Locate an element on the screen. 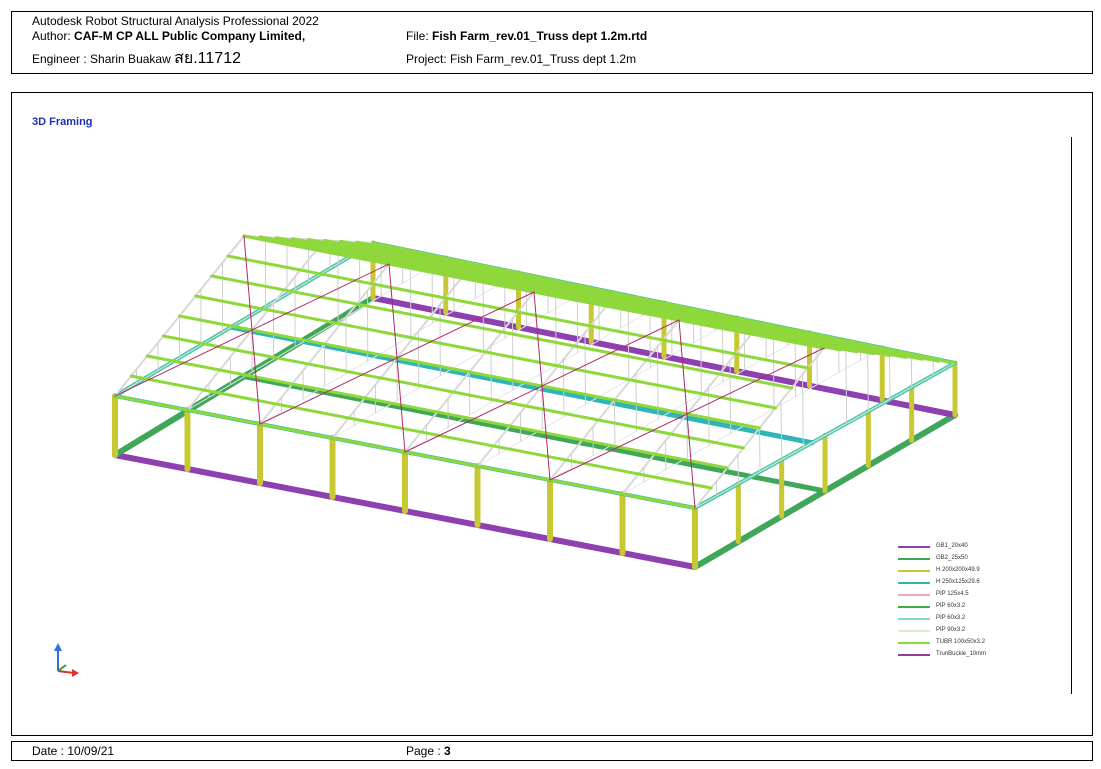  page-value: 3 is located at coordinates (447, 751).